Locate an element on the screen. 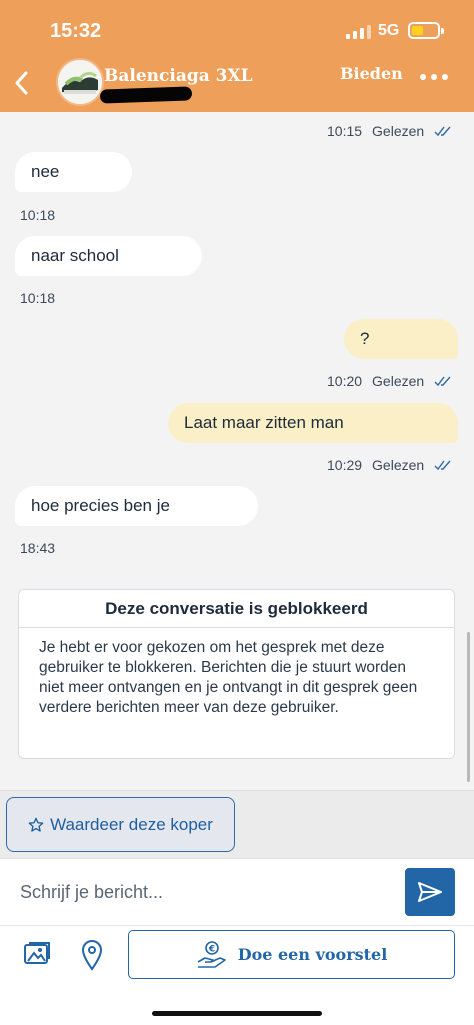 The height and width of the screenshot is (1025, 474). message-meta: 10:15 Gelezen is located at coordinates (389, 131).